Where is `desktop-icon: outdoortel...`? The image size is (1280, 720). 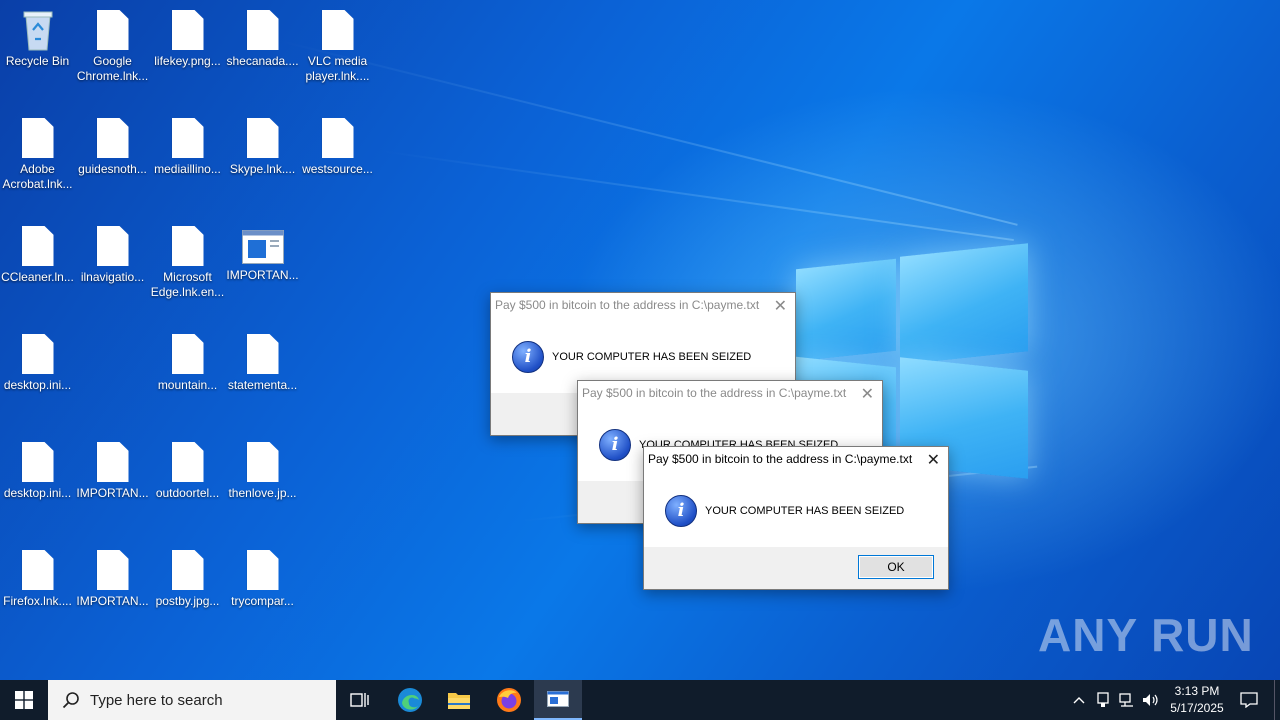 desktop-icon: outdoortel... is located at coordinates (187, 466).